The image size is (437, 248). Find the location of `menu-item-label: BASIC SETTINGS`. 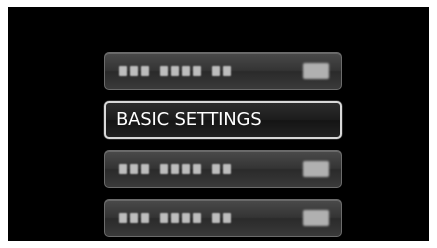

menu-item-label: BASIC SETTINGS is located at coordinates (189, 119).